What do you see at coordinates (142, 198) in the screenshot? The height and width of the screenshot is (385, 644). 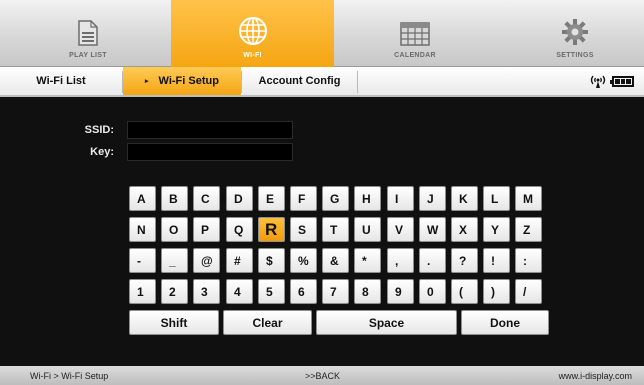 I see `key-a: A` at bounding box center [142, 198].